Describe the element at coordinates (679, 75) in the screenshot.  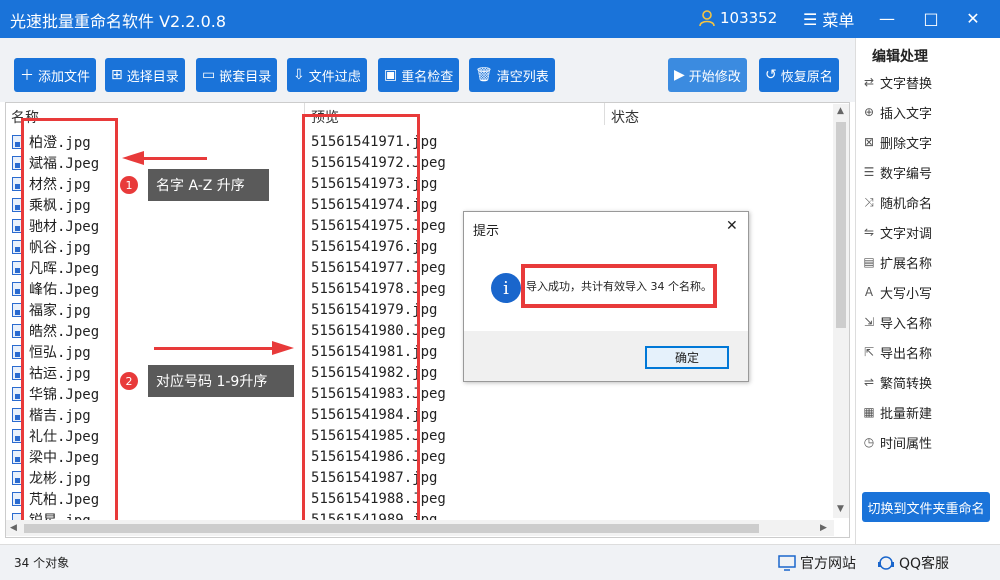
I see `play-icon: ▶` at that location.